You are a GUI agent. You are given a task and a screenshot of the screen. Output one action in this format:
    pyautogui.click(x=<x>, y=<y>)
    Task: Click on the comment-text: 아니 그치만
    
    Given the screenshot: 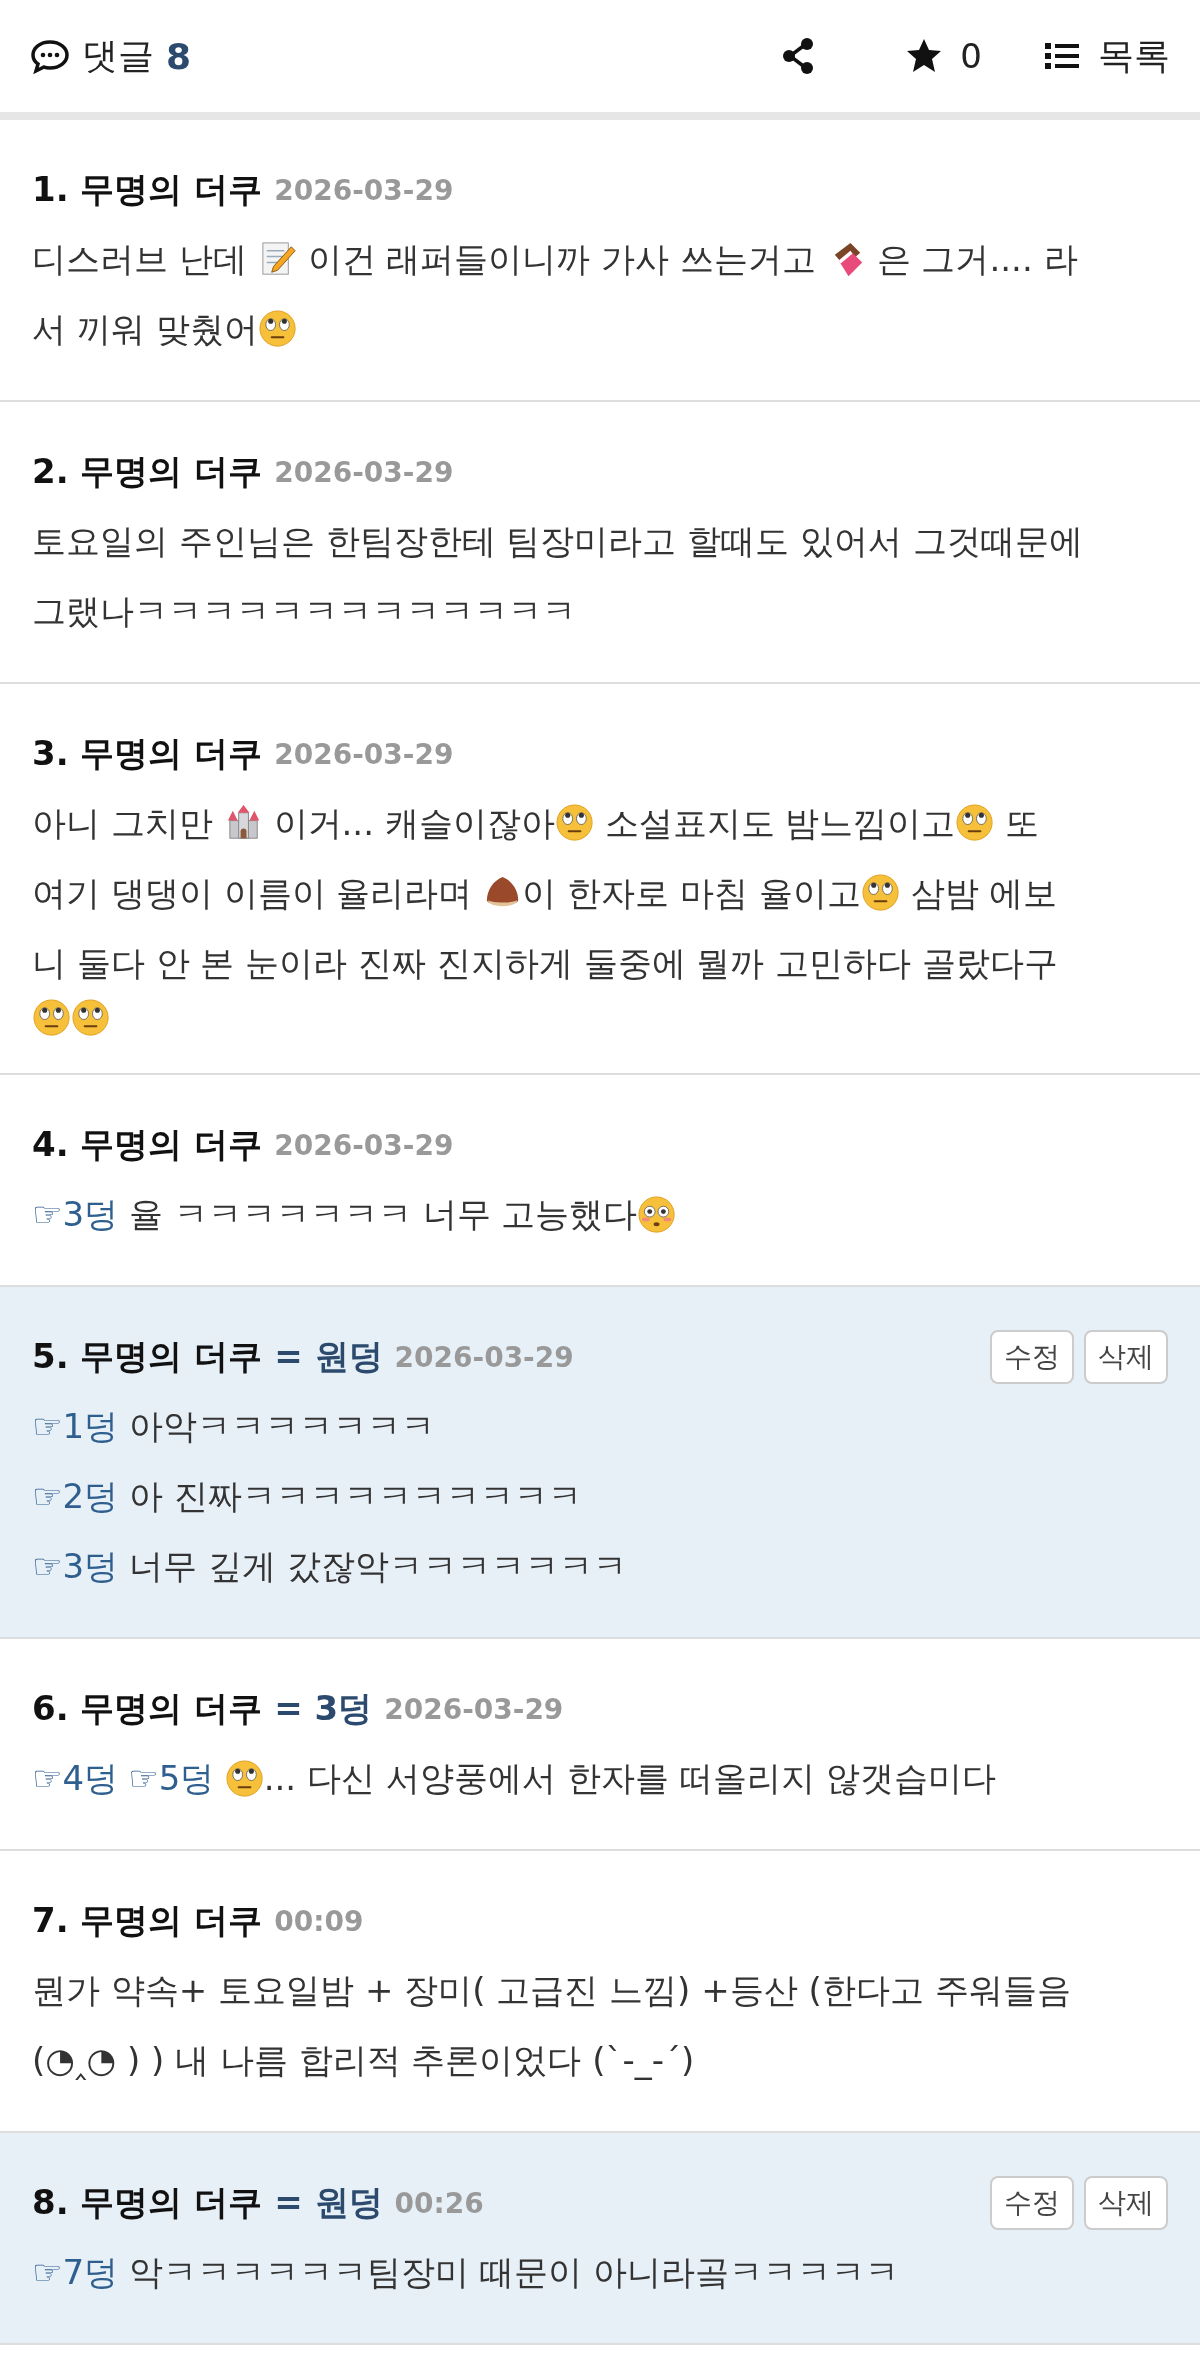 What is the action you would take?
    pyautogui.click(x=123, y=823)
    